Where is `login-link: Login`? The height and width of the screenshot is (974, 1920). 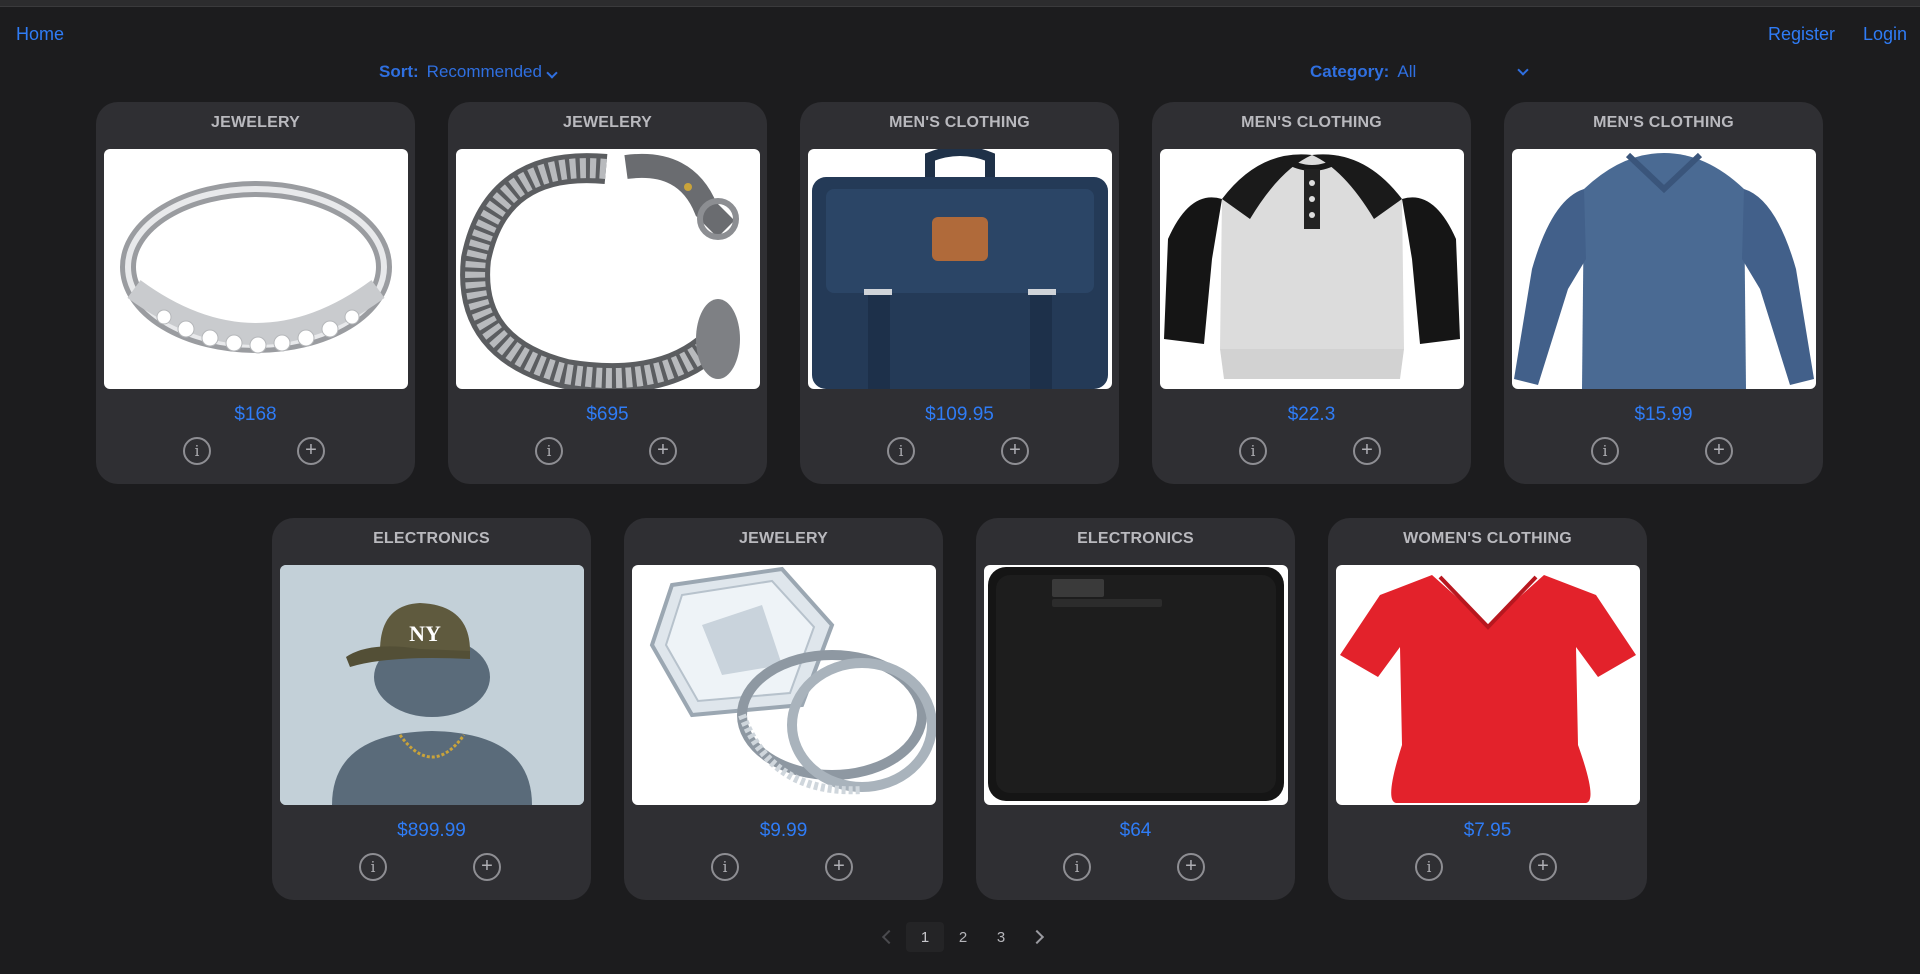 login-link: Login is located at coordinates (1885, 34).